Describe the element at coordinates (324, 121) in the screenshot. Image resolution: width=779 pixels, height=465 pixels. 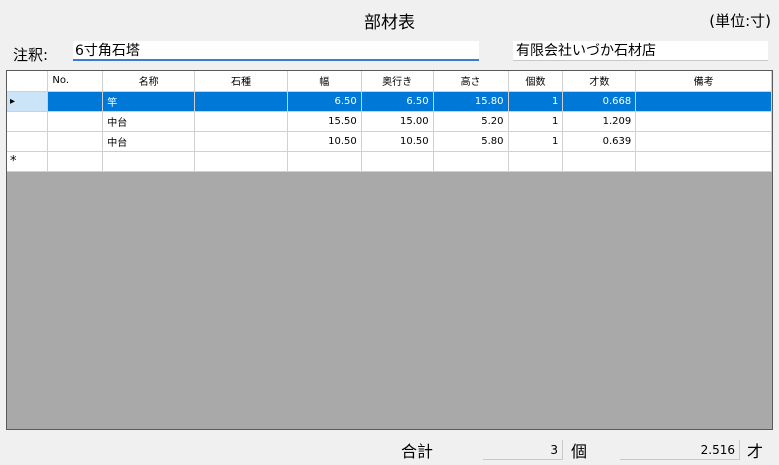
I see `cell-width: 15.50` at that location.